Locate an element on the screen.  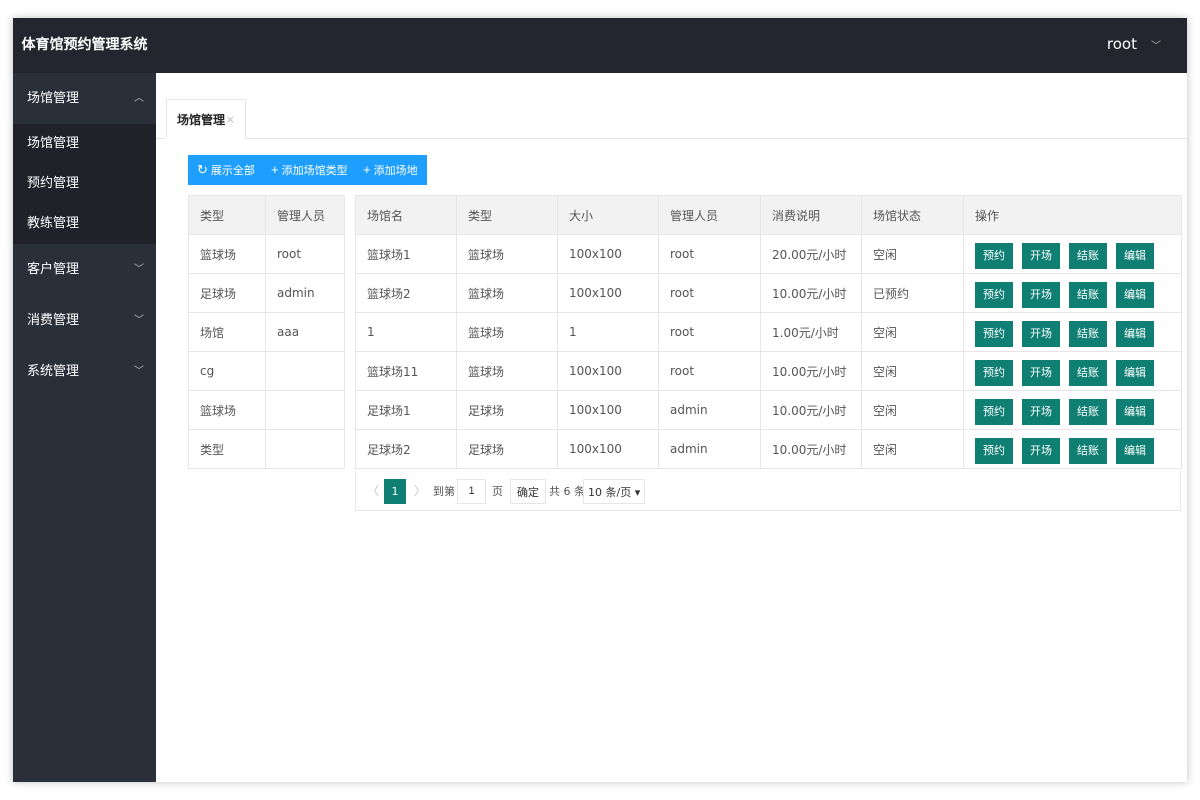
next-page-icon: 〉 is located at coordinates (420, 491).